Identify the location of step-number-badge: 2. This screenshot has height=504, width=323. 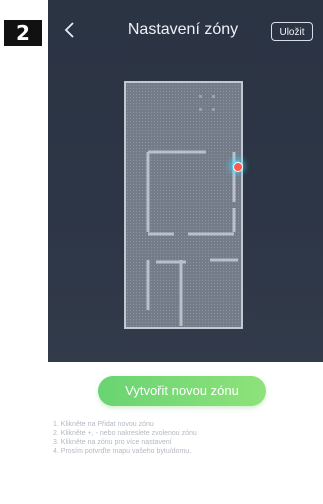
(23, 33).